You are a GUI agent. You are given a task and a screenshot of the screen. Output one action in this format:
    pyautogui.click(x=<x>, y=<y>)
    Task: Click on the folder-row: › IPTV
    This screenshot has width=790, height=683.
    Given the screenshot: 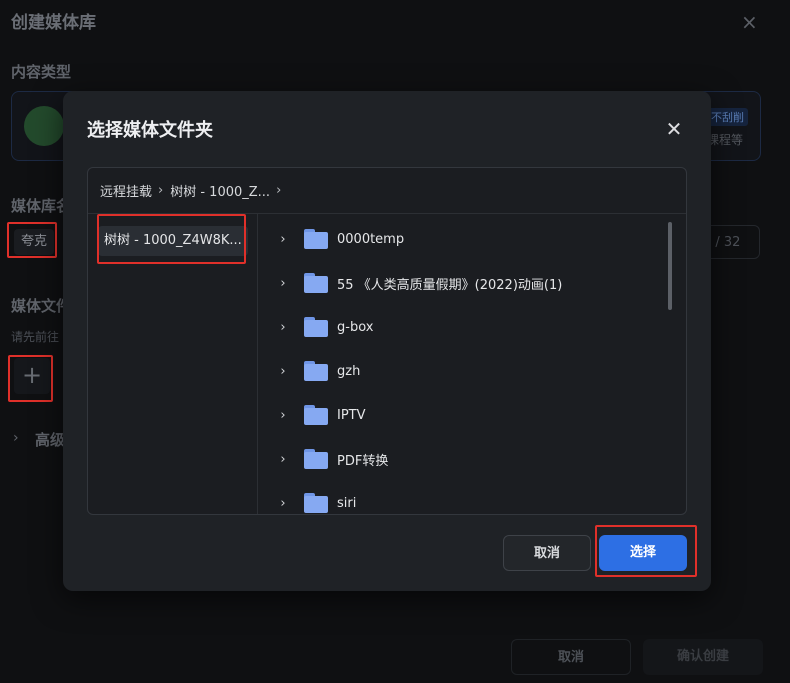 What is the action you would take?
    pyautogui.click(x=459, y=415)
    